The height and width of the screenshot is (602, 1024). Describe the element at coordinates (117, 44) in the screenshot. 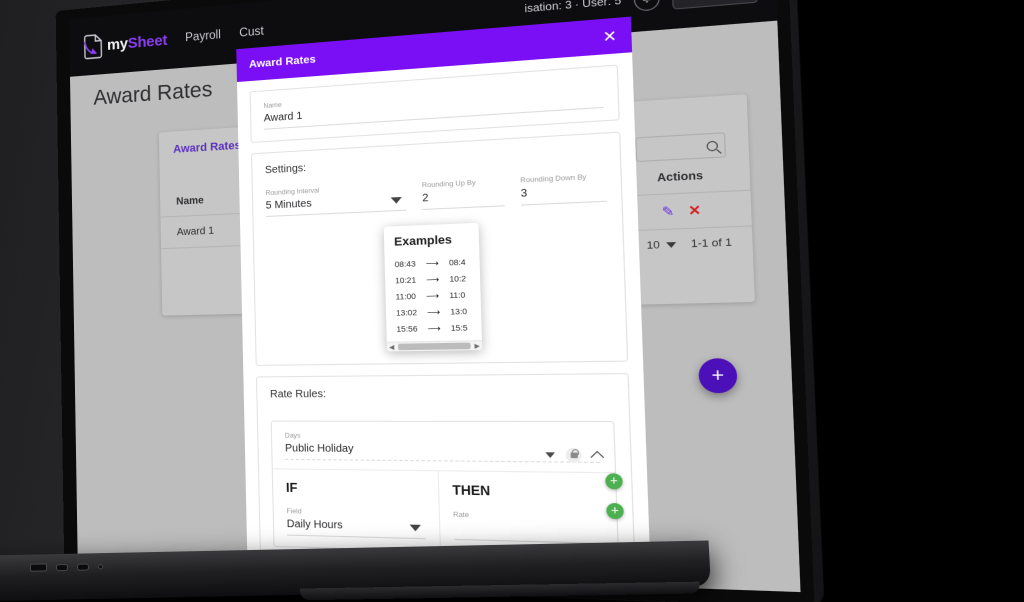

I see `logo-text-primary: my` at that location.